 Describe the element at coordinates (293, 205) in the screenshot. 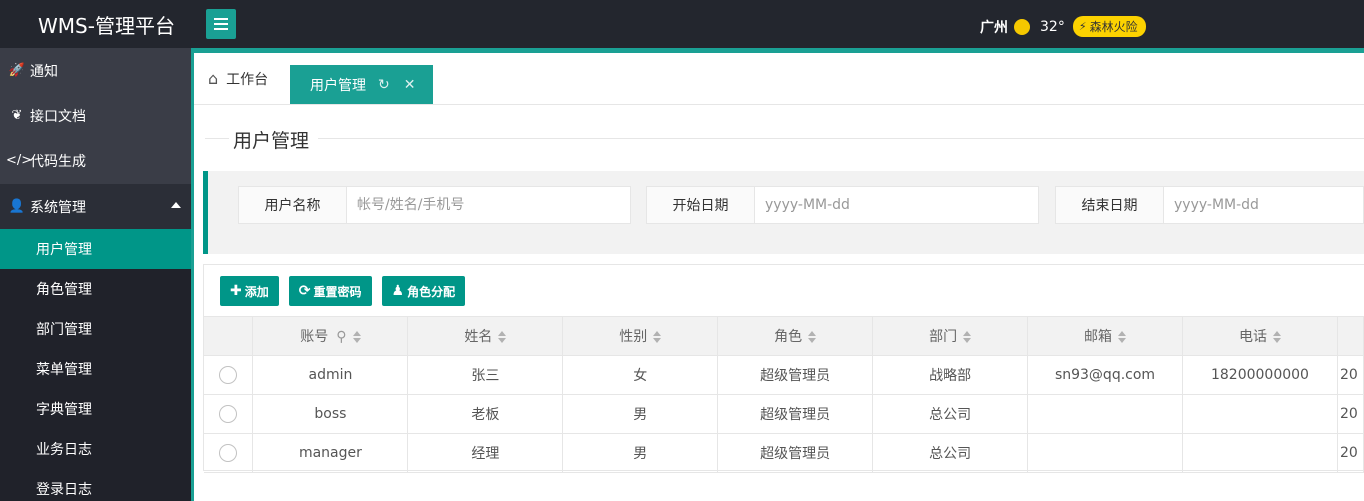

I see `field-label: 用户名称` at that location.